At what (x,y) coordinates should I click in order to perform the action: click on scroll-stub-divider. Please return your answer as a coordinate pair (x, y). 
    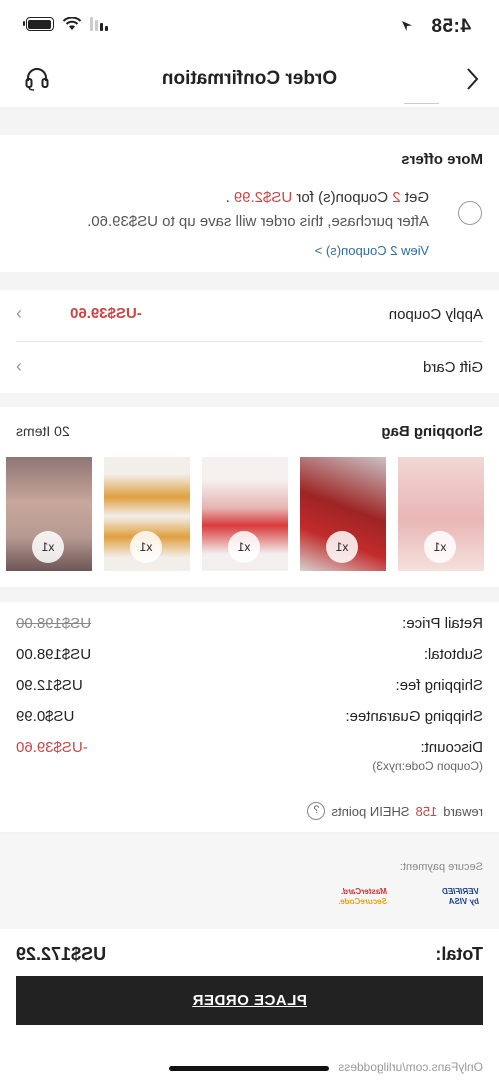
    Looking at the image, I should click on (421, 103).